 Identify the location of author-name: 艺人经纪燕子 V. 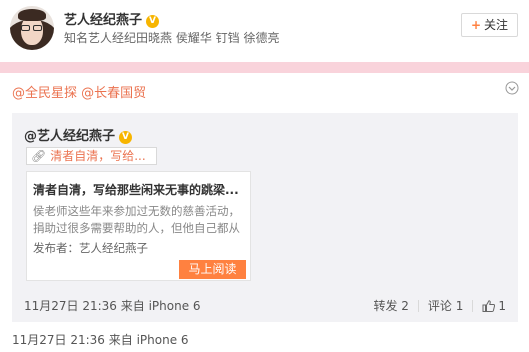
(112, 18).